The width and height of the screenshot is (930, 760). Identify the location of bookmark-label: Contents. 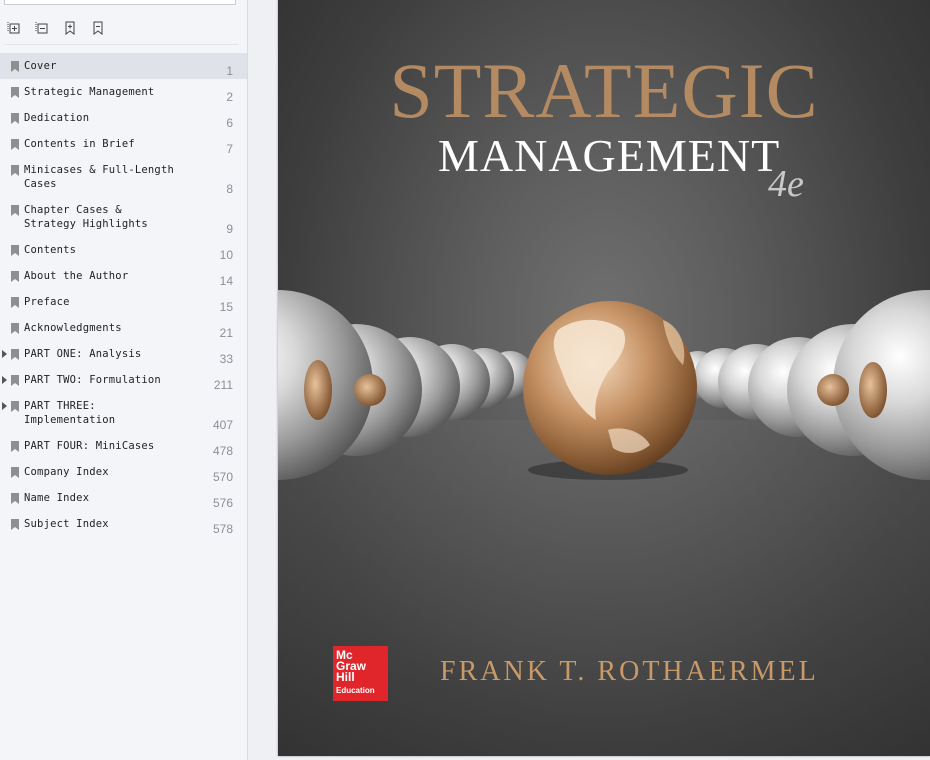
(50, 250).